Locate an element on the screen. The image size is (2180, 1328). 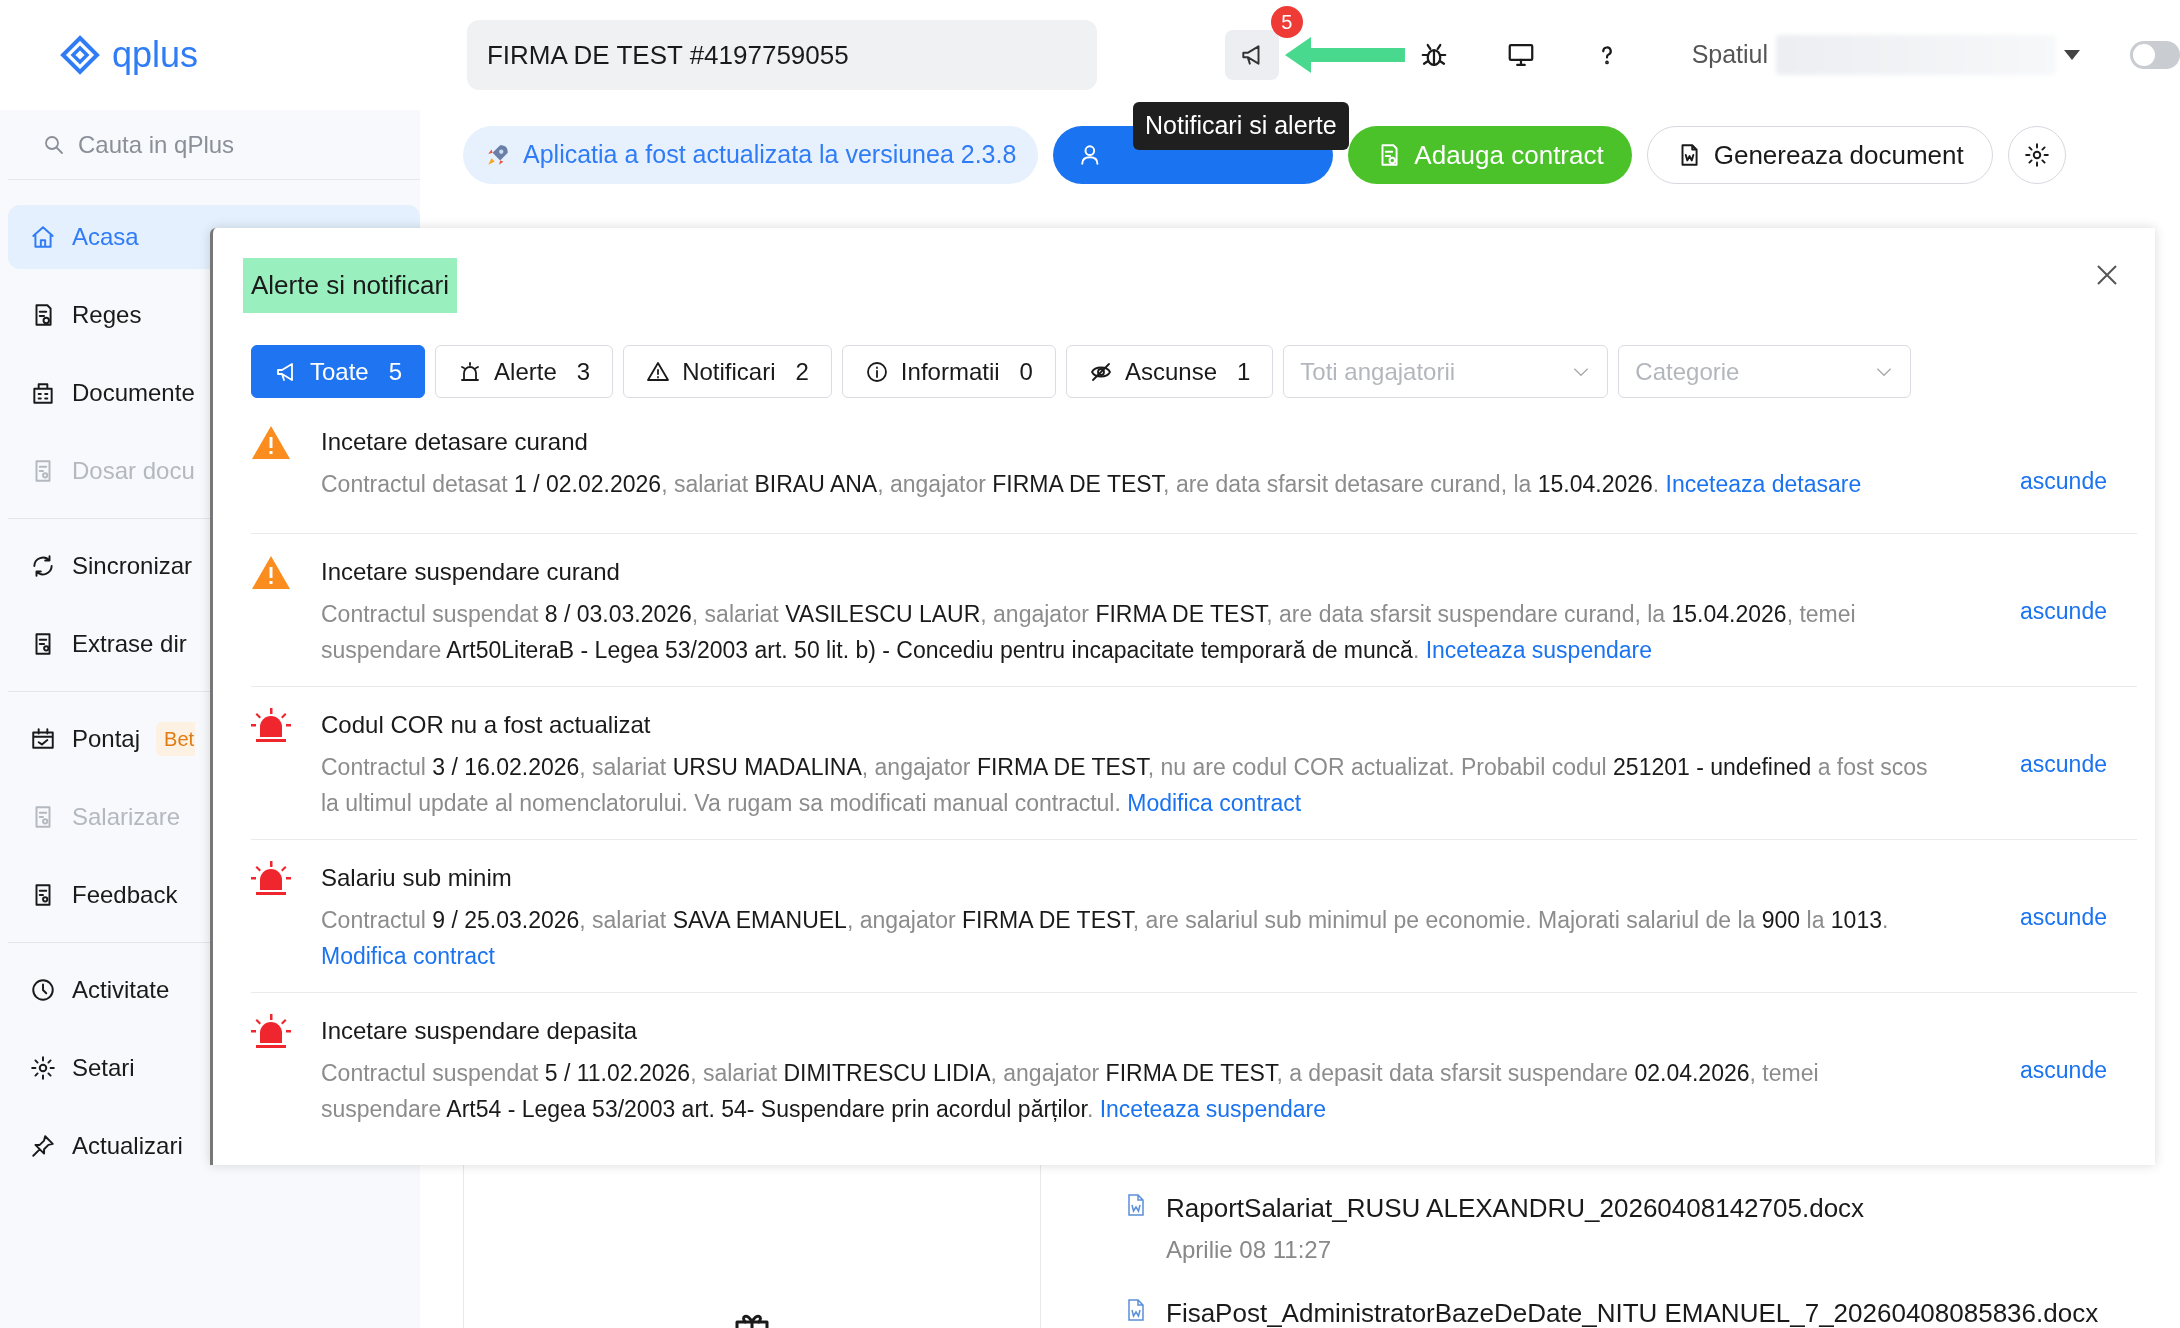
sidebar-item: Pontaj Bet is located at coordinates (154, 739).